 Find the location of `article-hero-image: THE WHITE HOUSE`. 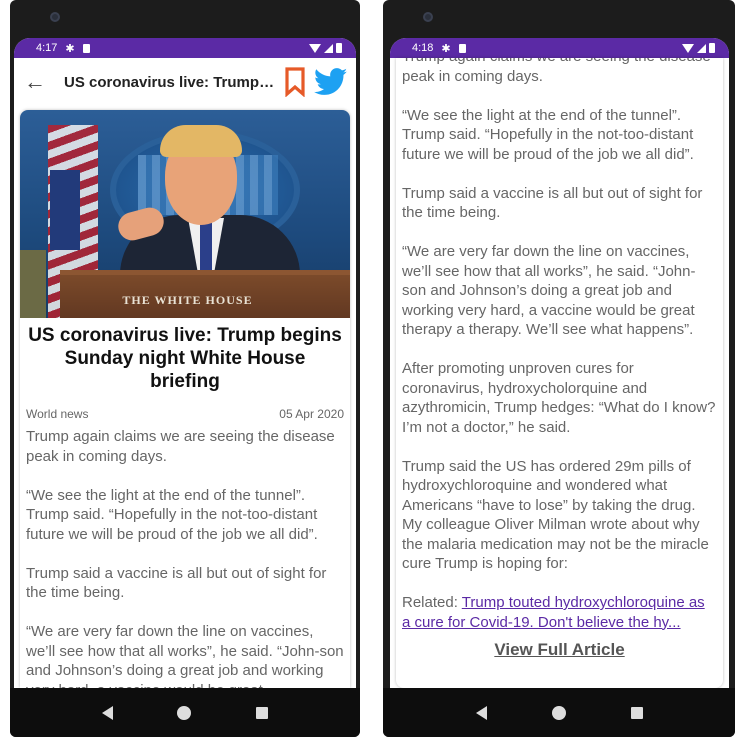

article-hero-image: THE WHITE HOUSE is located at coordinates (185, 214).